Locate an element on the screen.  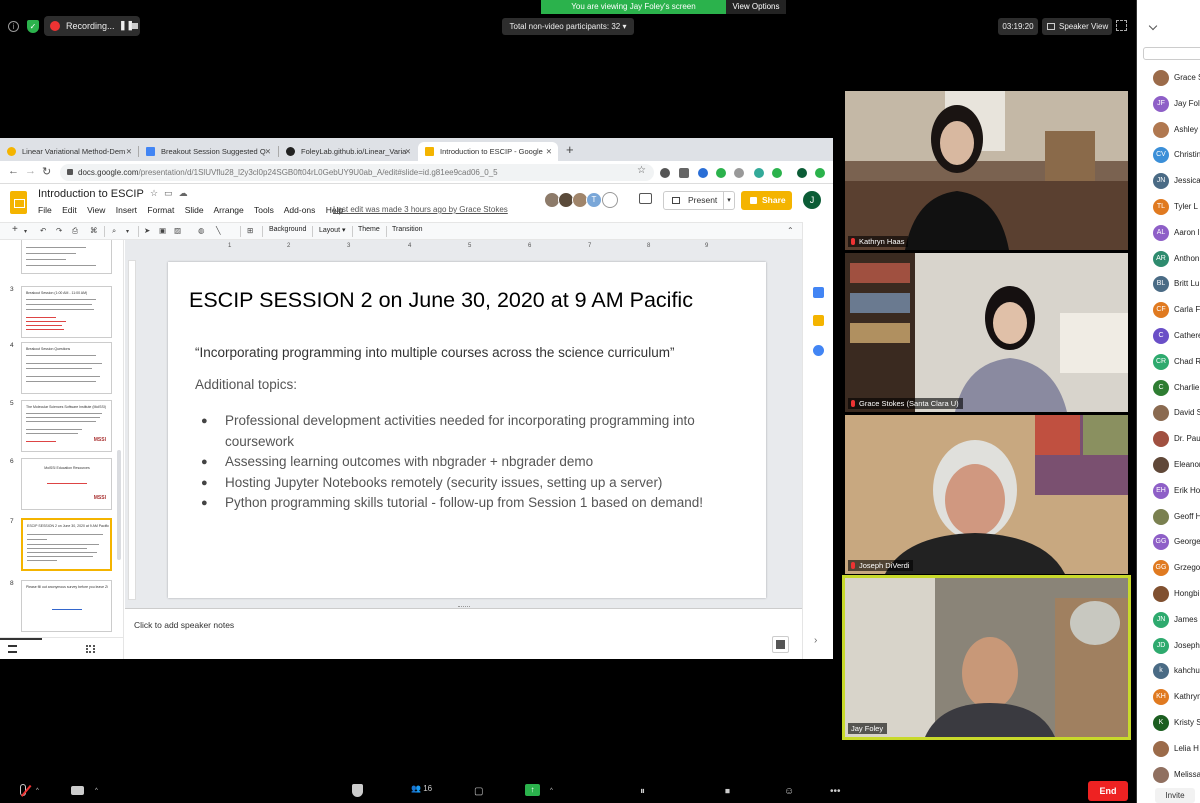
participant-row: C Charlie is located at coordinates (1168, 387).